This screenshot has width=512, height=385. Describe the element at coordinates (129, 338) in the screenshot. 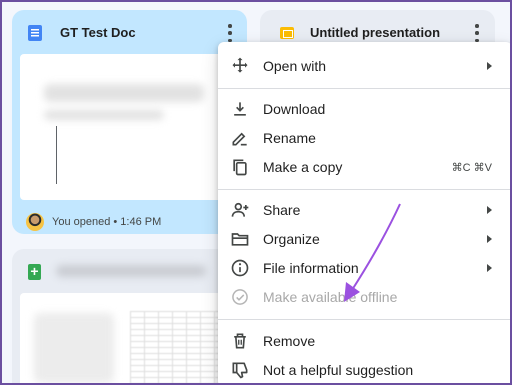

I see `file-thumbnail` at that location.